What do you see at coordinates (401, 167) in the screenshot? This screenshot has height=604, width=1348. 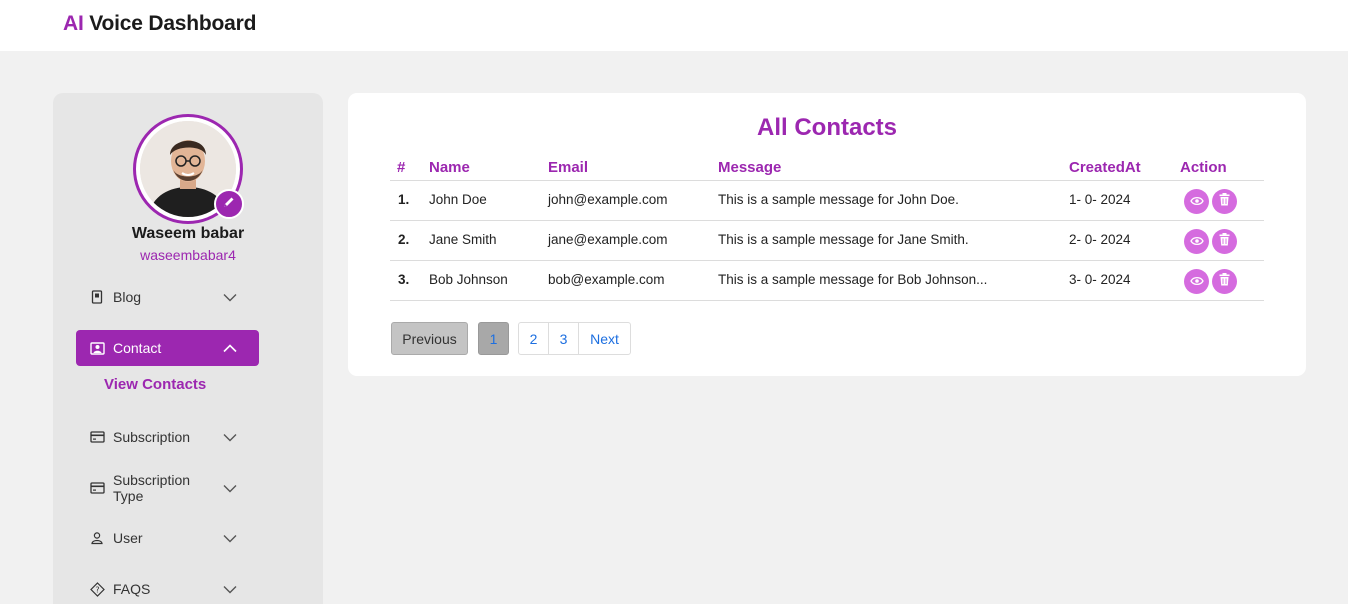 I see `column-header: #` at bounding box center [401, 167].